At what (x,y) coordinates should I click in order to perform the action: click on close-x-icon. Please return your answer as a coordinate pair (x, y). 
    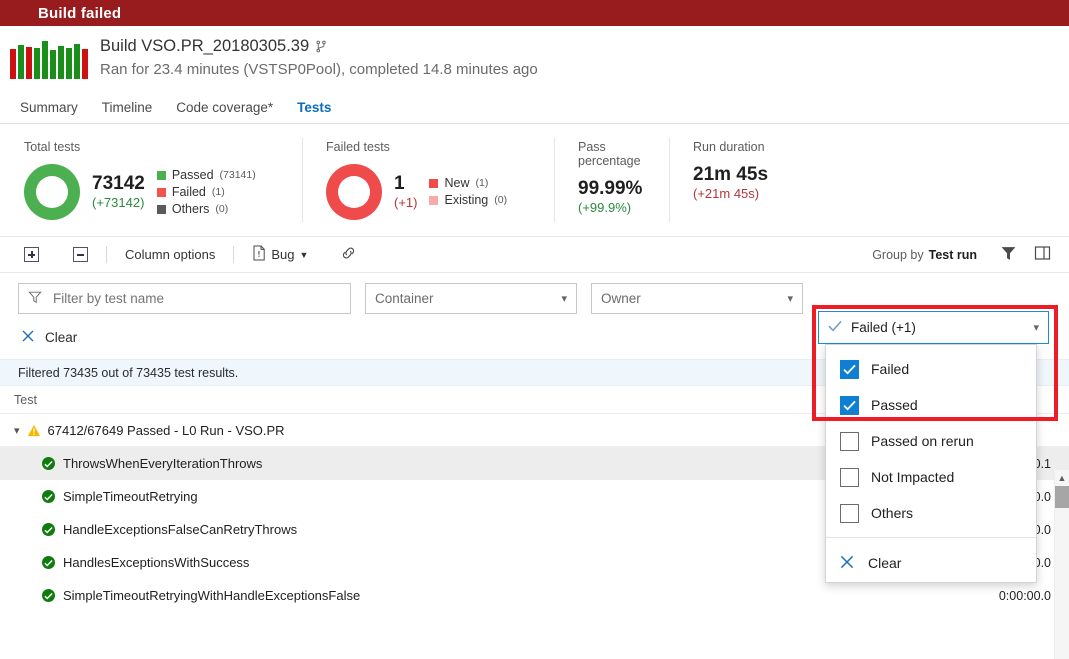
    Looking at the image, I should click on (28, 337).